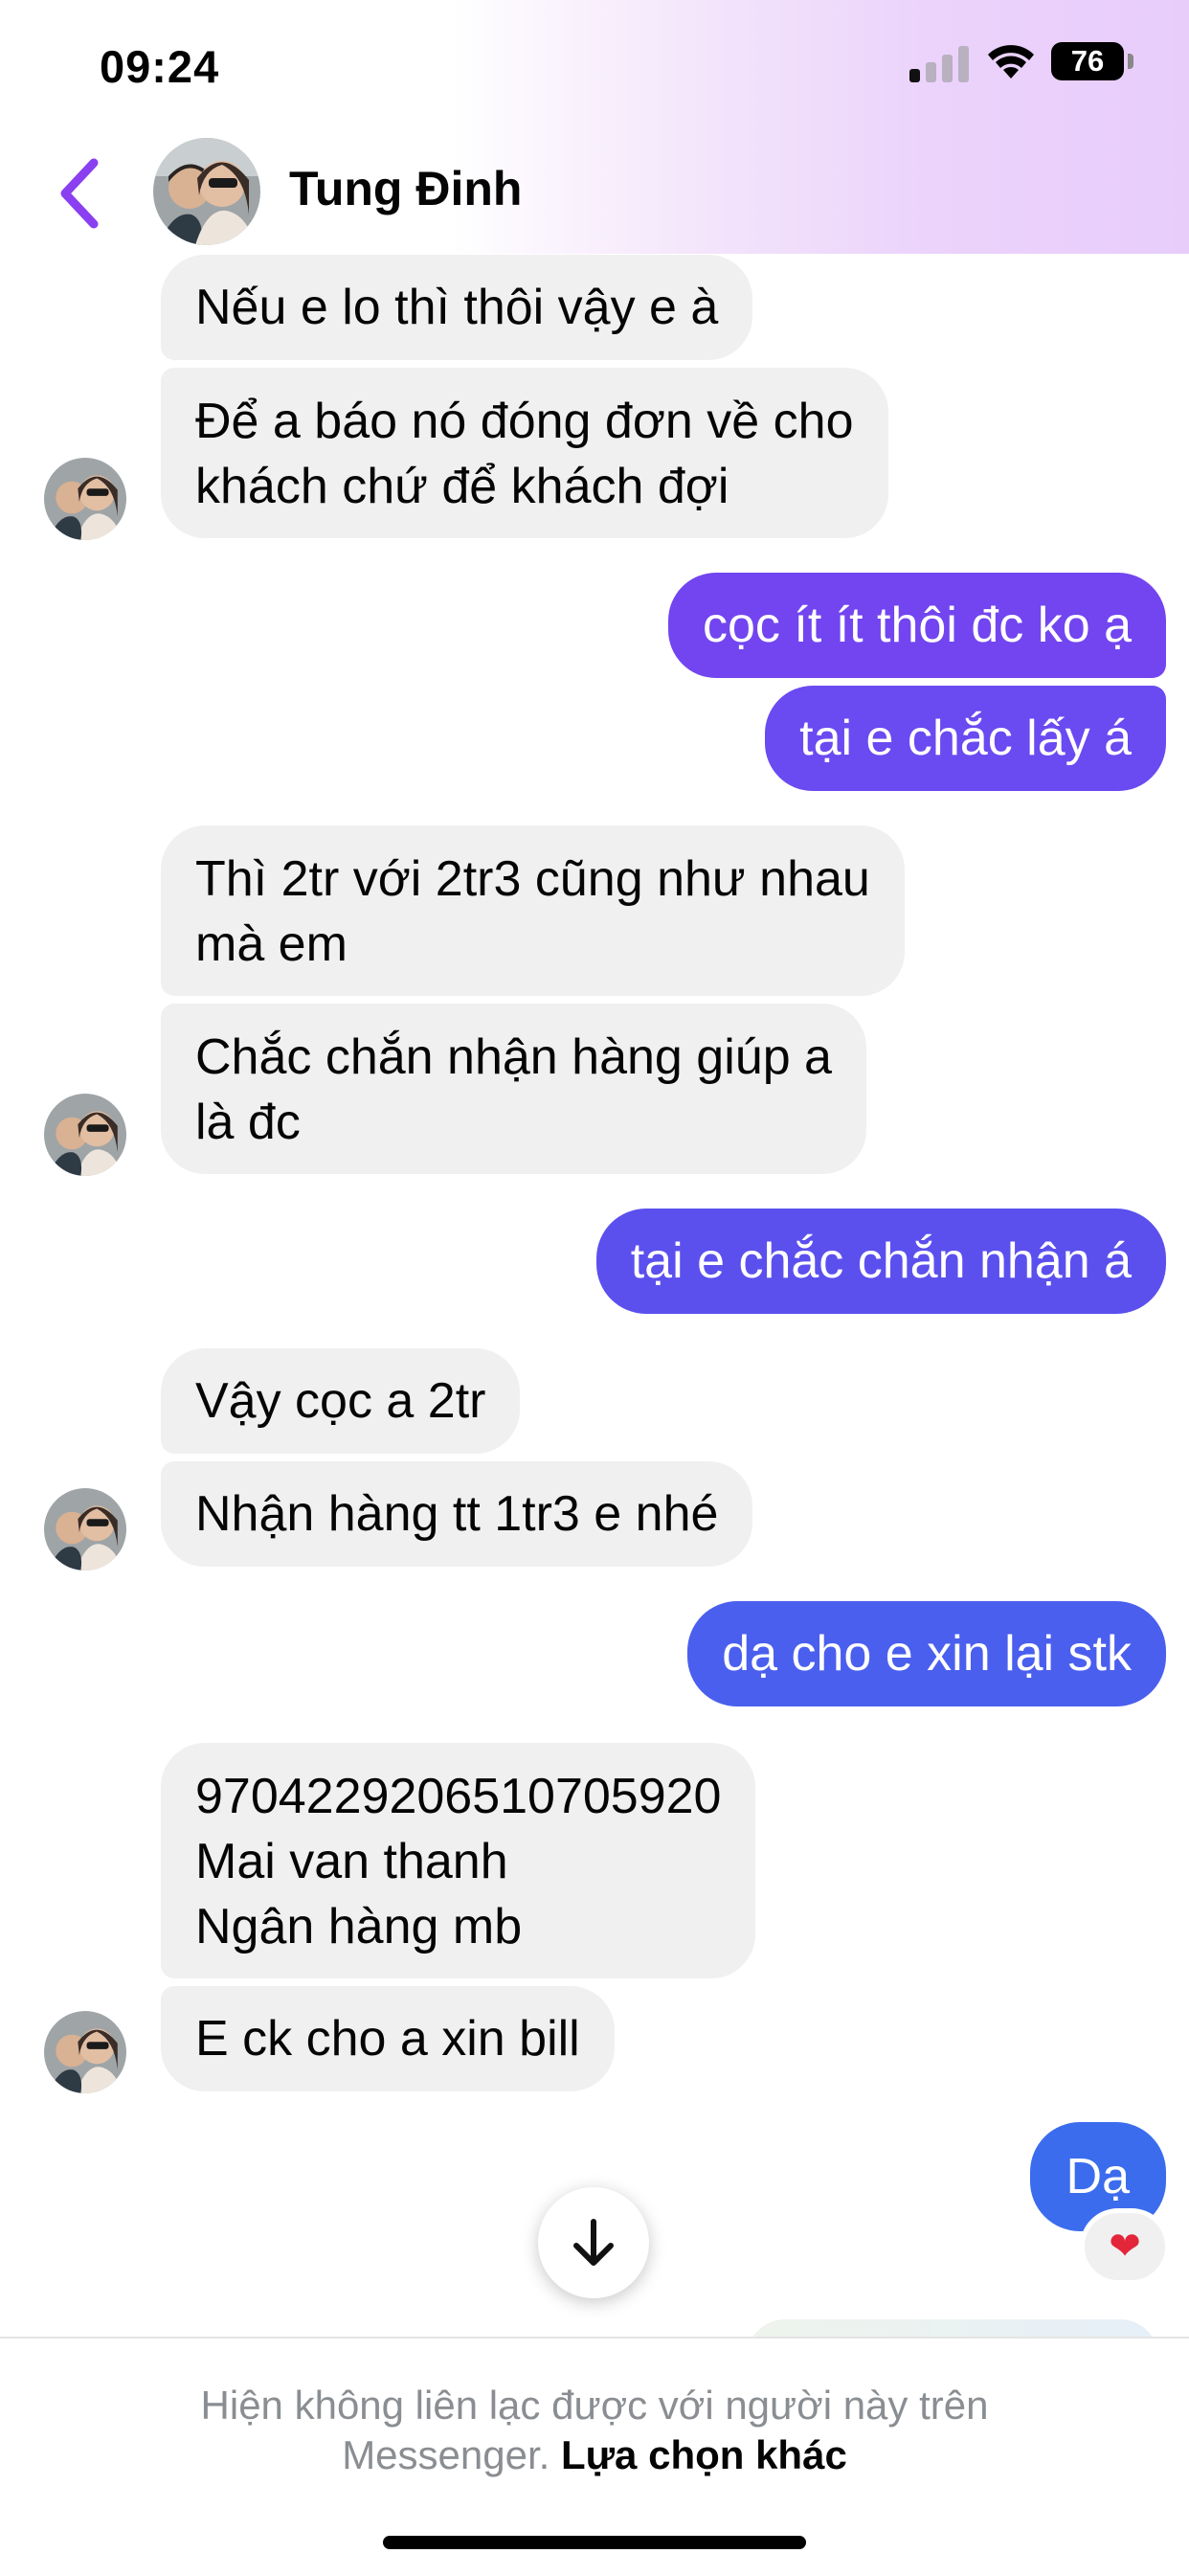 The height and width of the screenshot is (2576, 1189). I want to click on message-bubble-incoming: E ck cho a xin bill, so click(388, 2038).